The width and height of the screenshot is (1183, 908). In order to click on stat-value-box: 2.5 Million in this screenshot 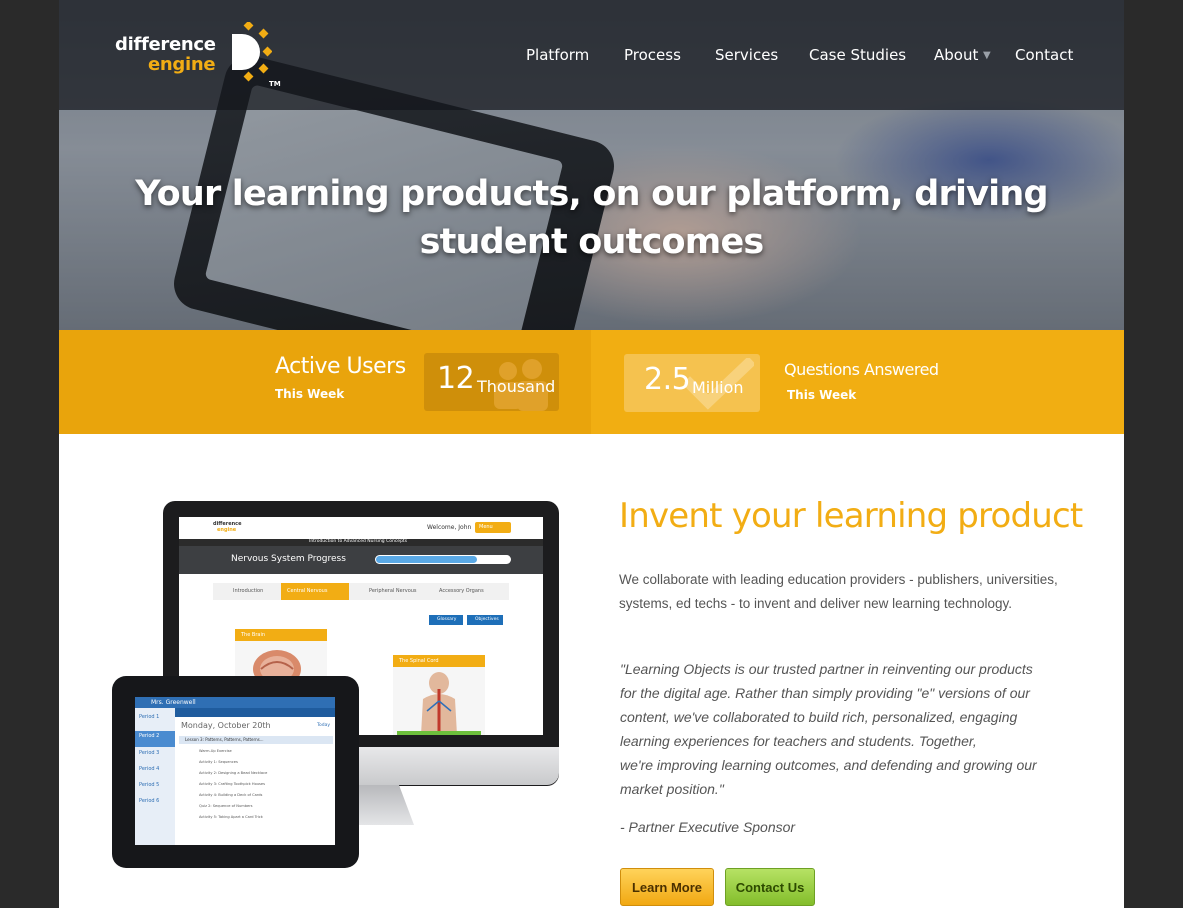, I will do `click(692, 383)`.